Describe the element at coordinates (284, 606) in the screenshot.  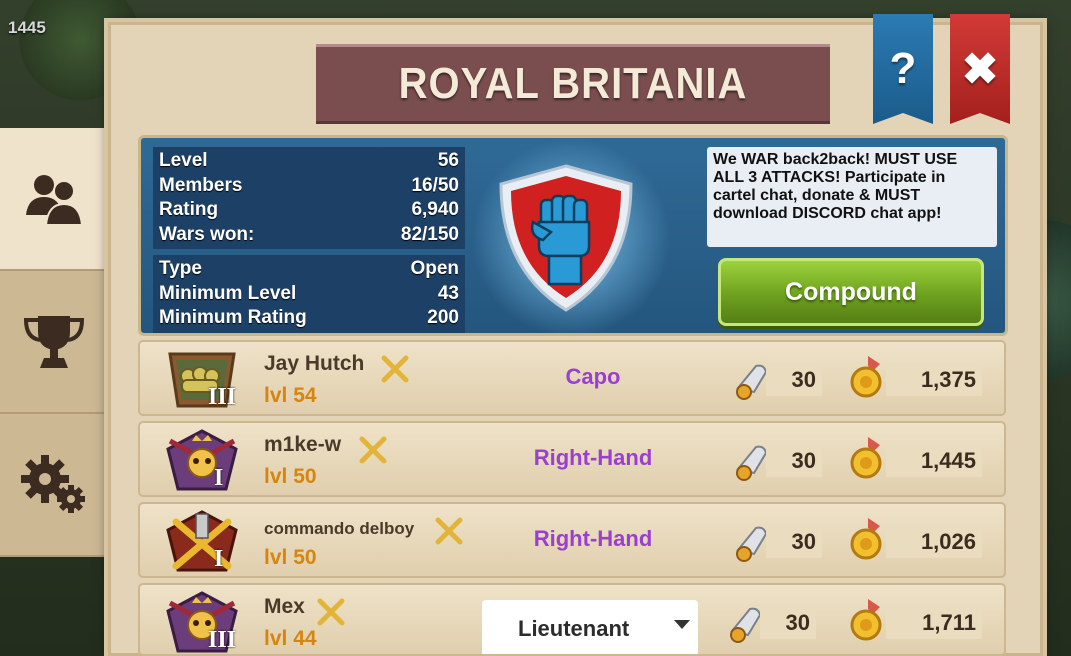
I see `member-name: Mex` at that location.